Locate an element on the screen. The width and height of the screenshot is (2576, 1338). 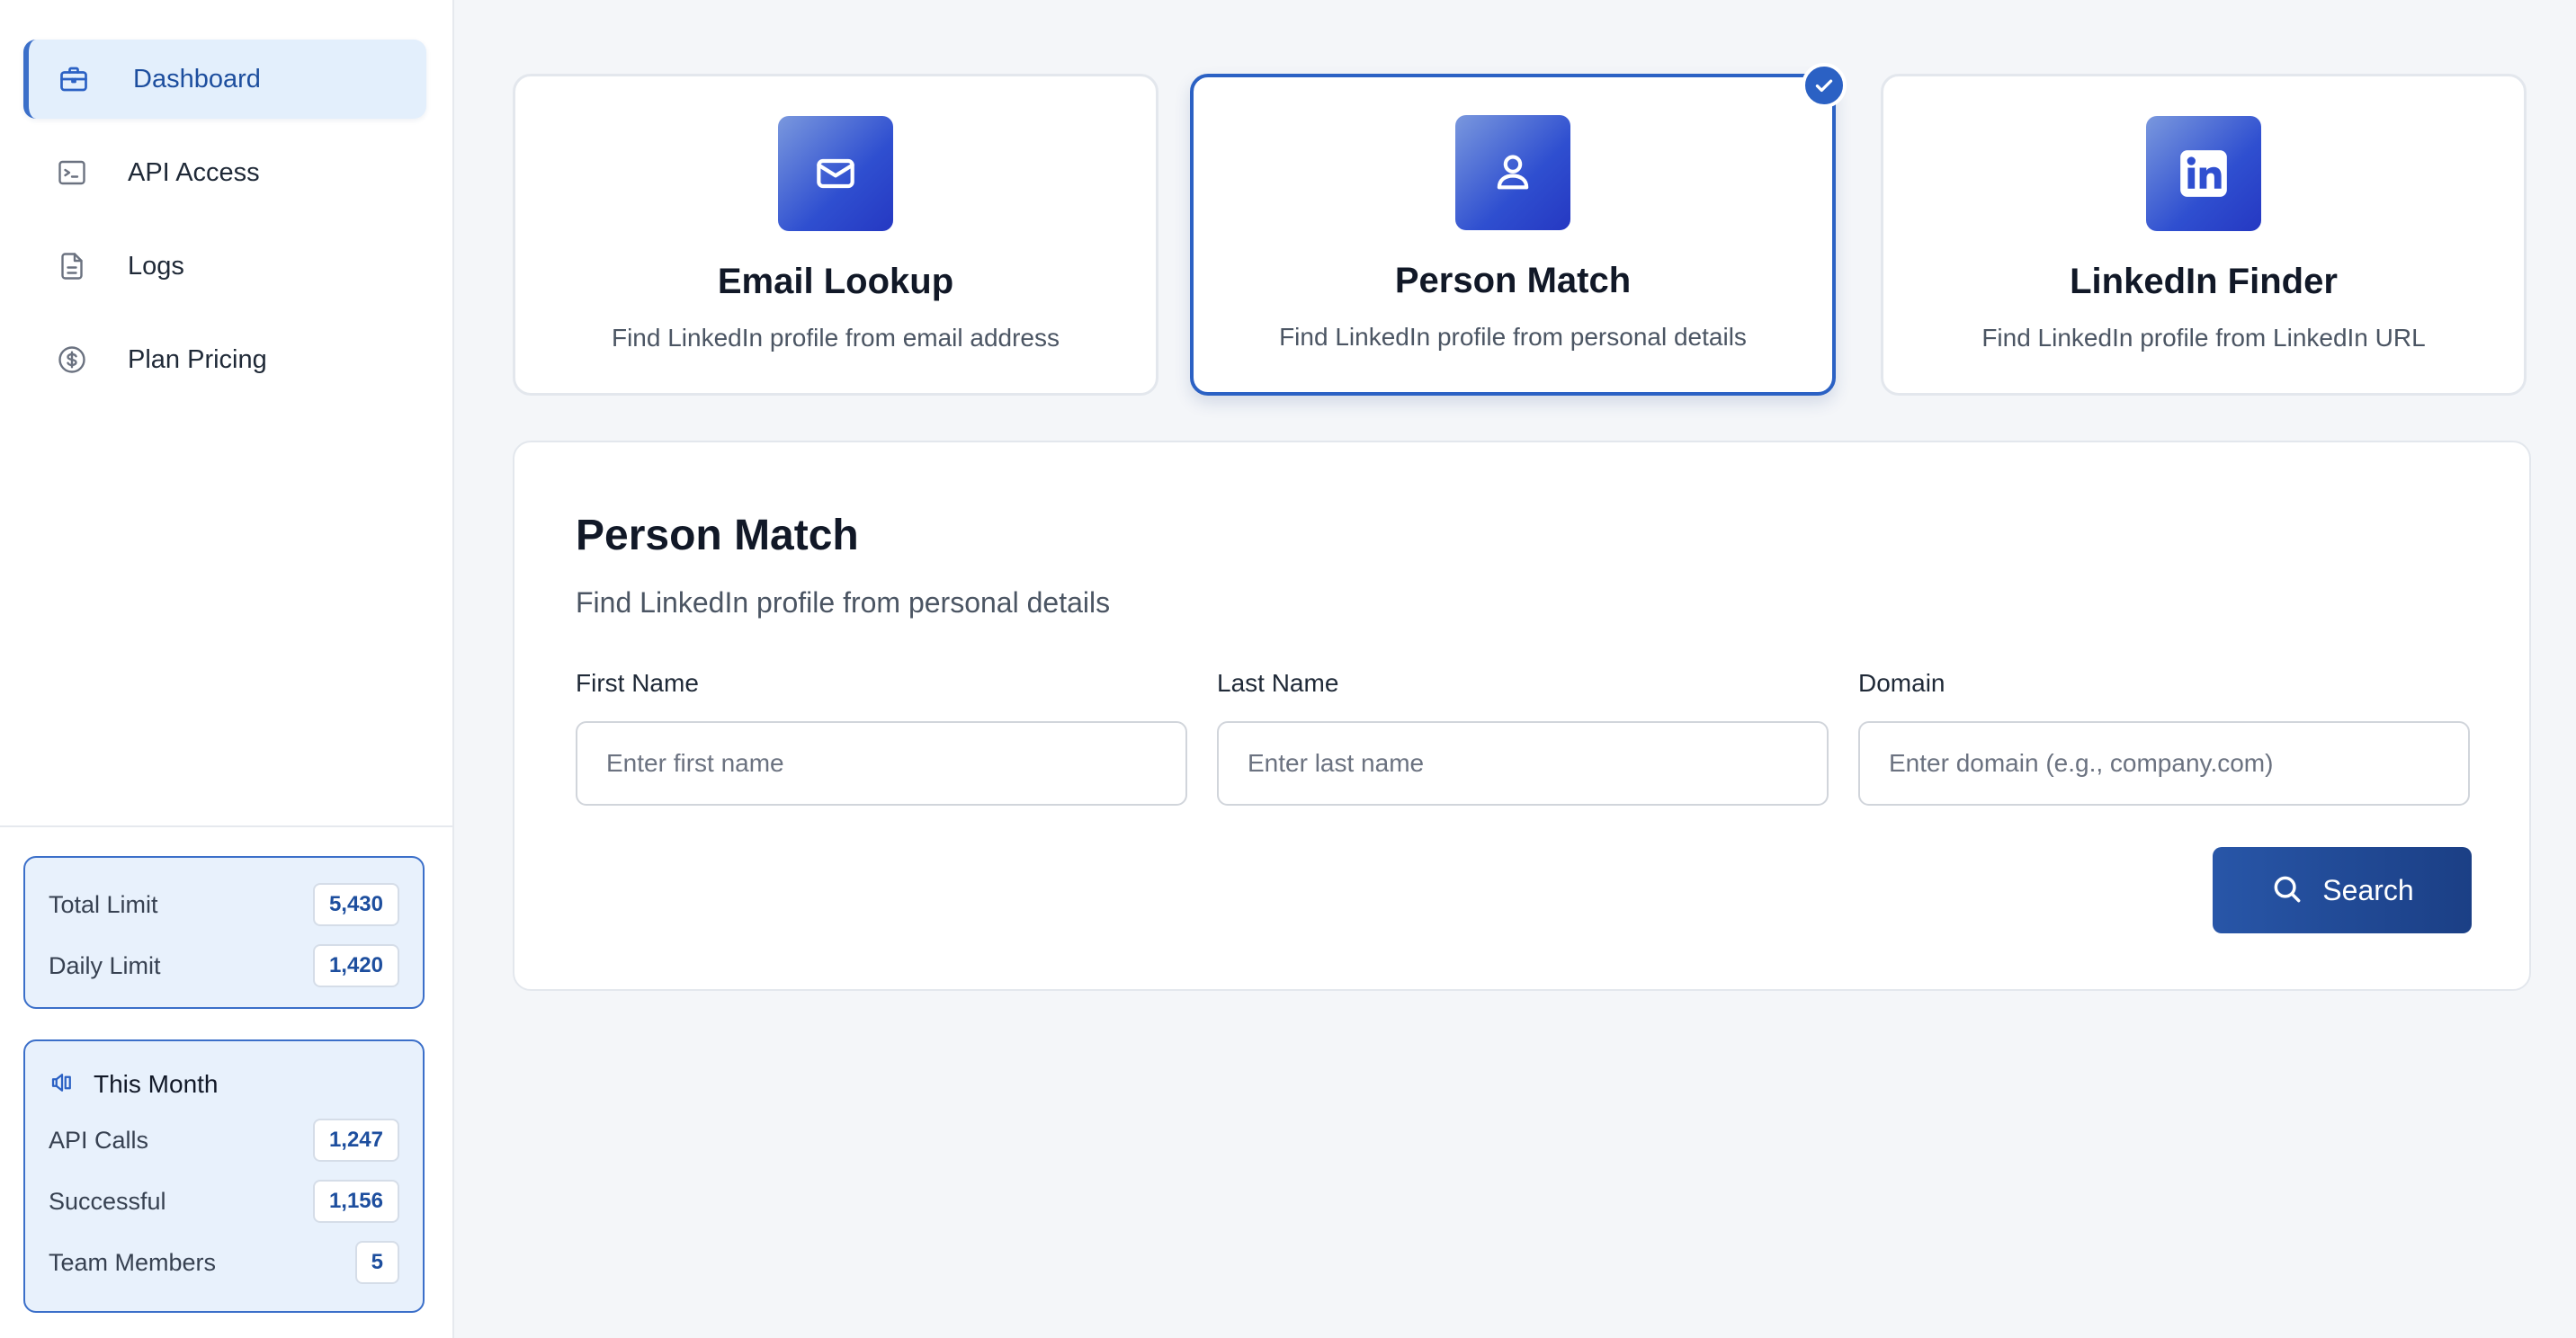
search-icon is located at coordinates (2287, 890).